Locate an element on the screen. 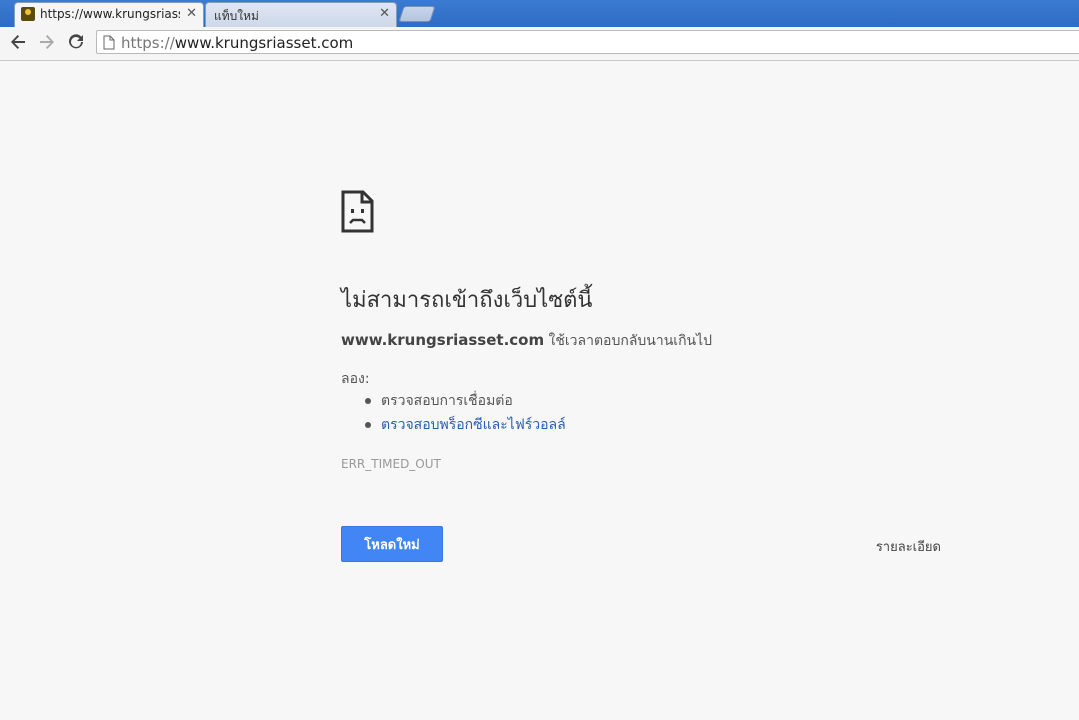 This screenshot has width=1079, height=720. address-bar: https://www.krungsriasset.com is located at coordinates (587, 42).